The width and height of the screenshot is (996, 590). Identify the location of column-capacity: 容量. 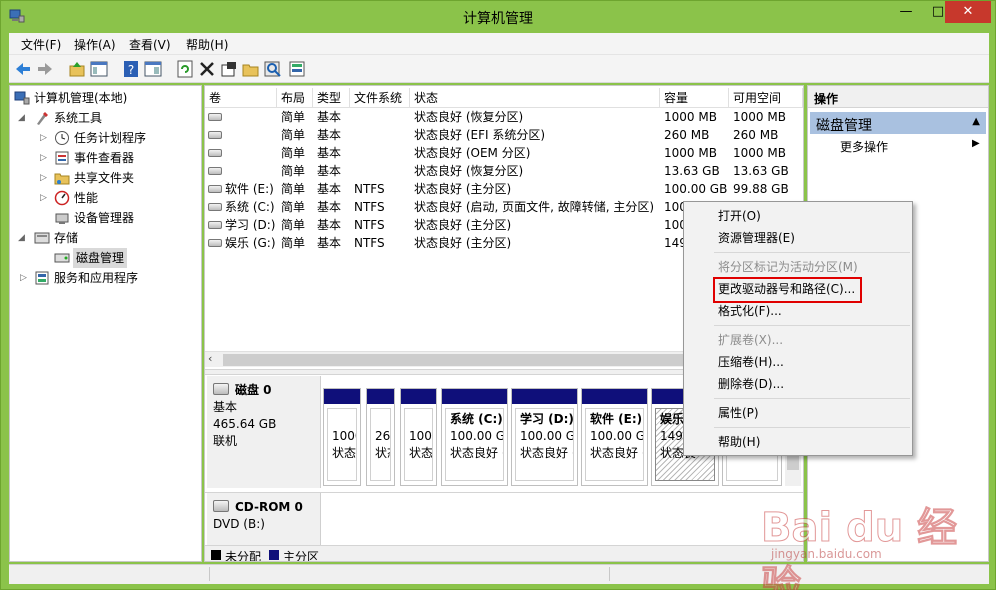
(694, 98).